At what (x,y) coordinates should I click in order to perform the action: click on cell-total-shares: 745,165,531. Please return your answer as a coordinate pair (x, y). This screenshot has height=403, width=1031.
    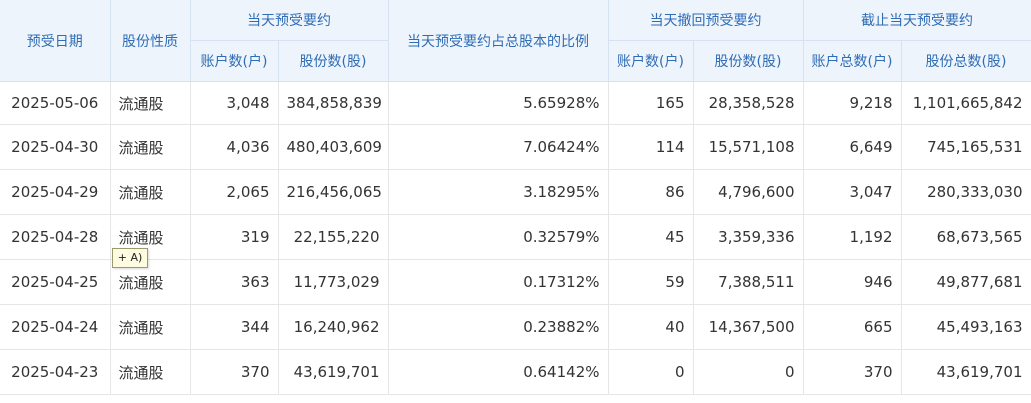
    Looking at the image, I should click on (966, 147).